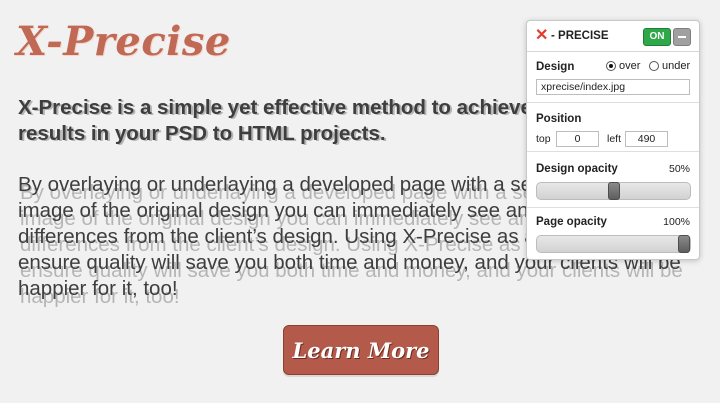 The height and width of the screenshot is (403, 720). Describe the element at coordinates (542, 35) in the screenshot. I see `x-logo-icon: ✕` at that location.